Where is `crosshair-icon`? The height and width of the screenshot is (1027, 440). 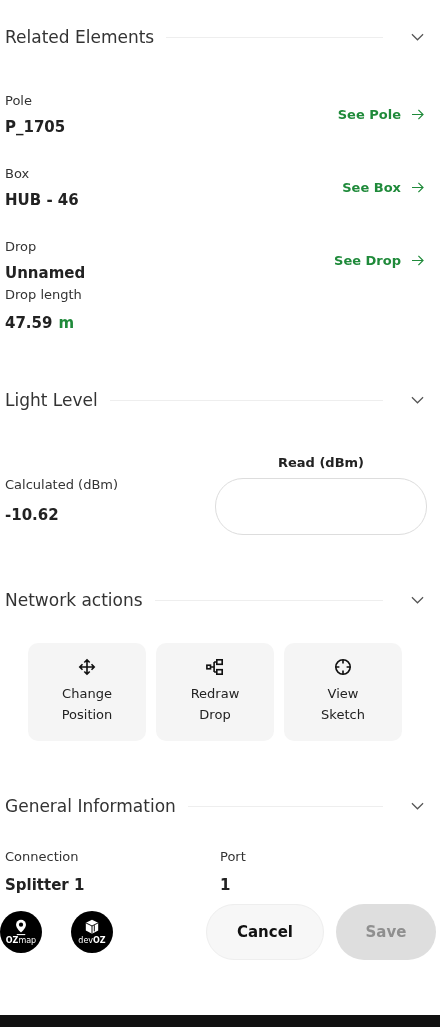 crosshair-icon is located at coordinates (343, 667).